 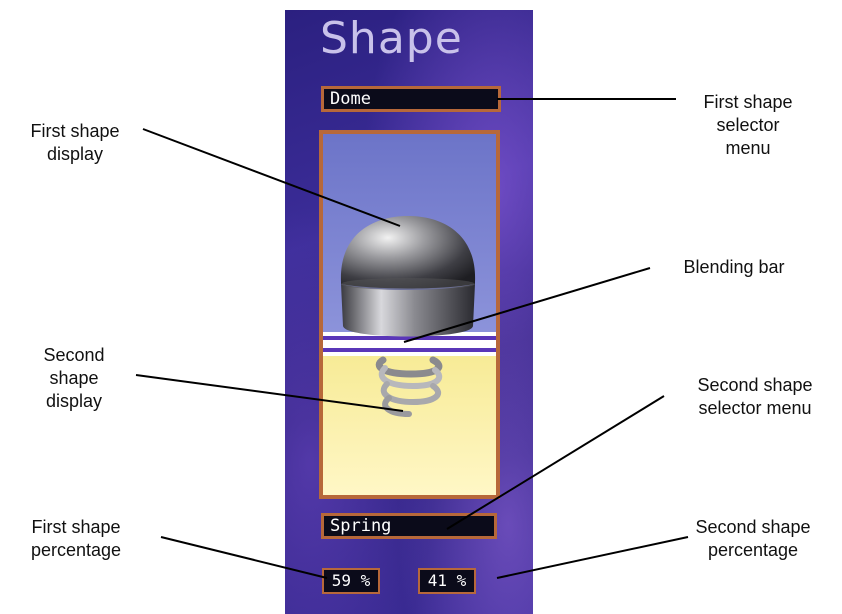 What do you see at coordinates (555, 462) in the screenshot?
I see `leader-second-selector-menu` at bounding box center [555, 462].